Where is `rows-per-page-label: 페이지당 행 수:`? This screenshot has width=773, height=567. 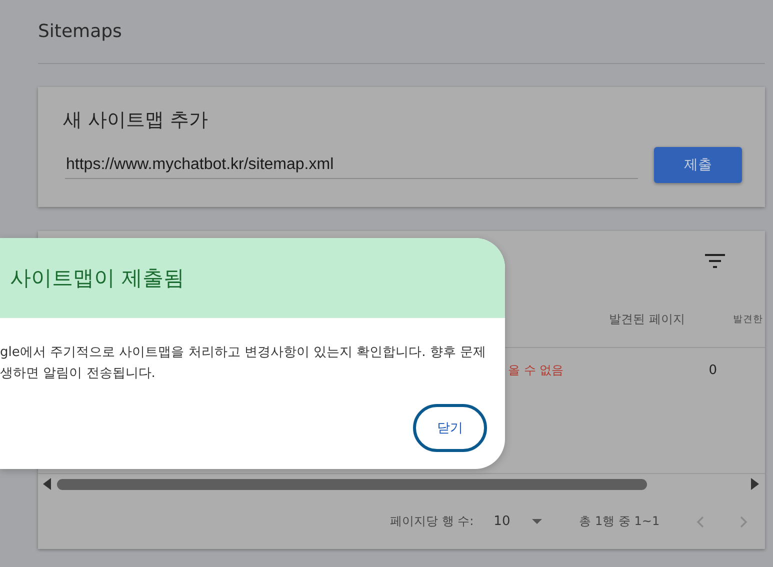 rows-per-page-label: 페이지당 행 수: is located at coordinates (432, 521).